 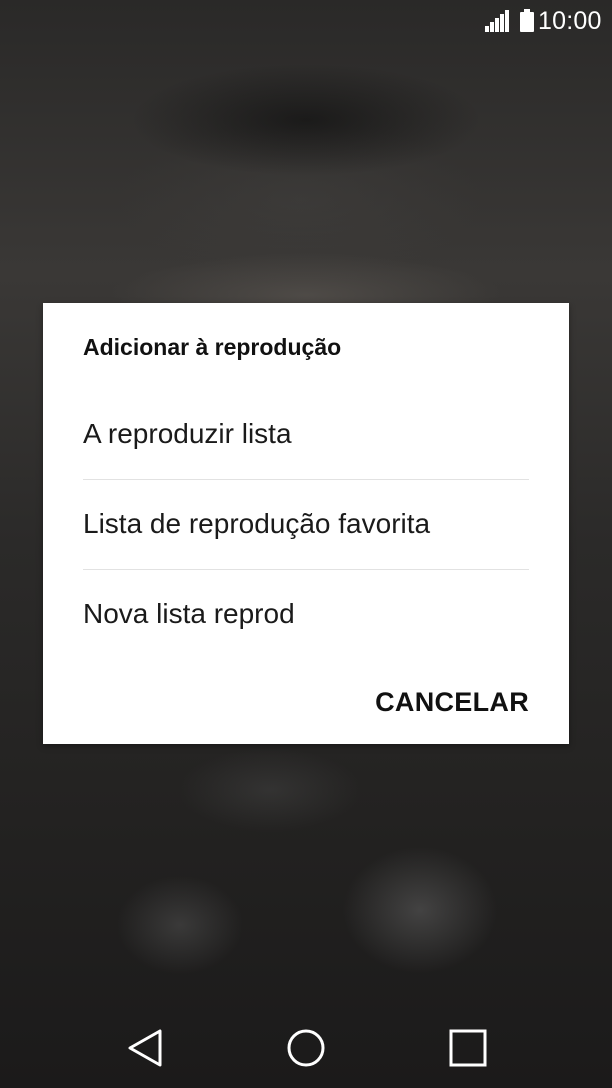 I want to click on option-now-playing-list: A reproduzir lista, so click(x=306, y=435).